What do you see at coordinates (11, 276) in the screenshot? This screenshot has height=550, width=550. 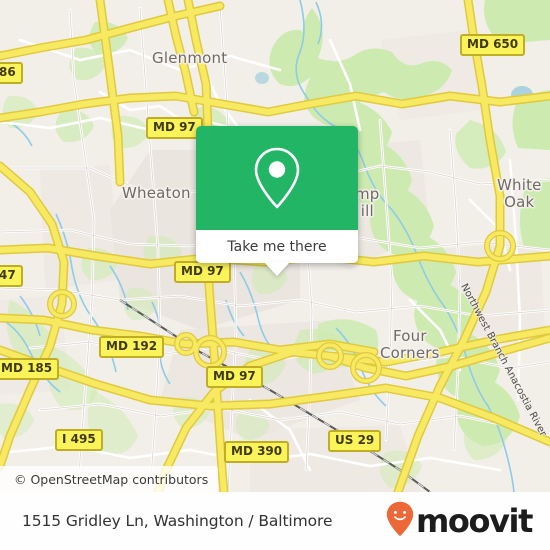 I see `route-shield-47: 47` at bounding box center [11, 276].